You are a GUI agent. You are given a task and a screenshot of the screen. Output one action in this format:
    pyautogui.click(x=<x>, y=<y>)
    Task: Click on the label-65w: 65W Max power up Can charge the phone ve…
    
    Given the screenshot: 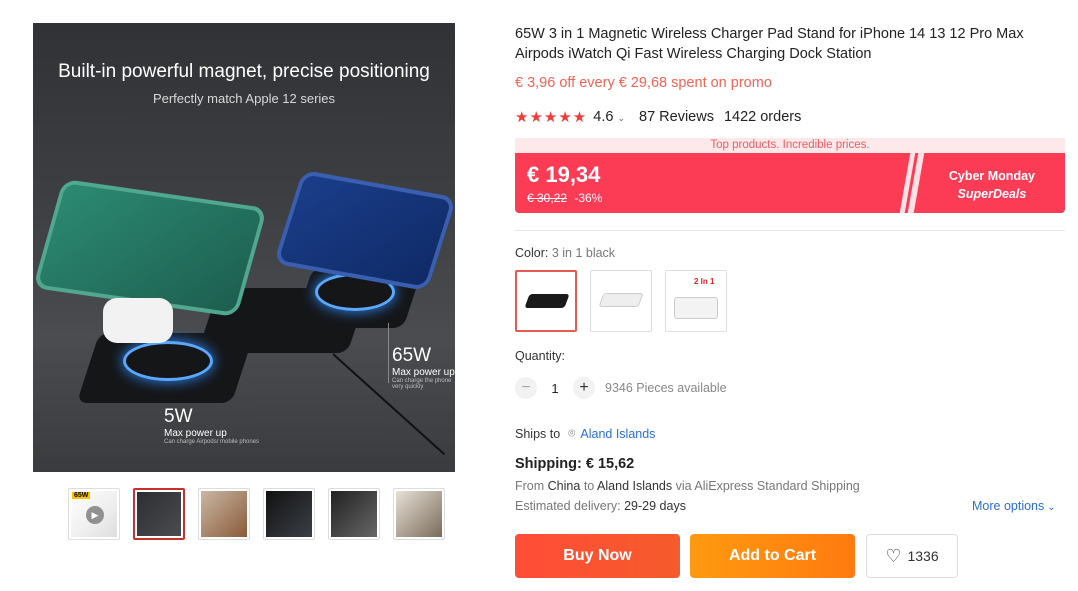 What is the action you would take?
    pyautogui.click(x=421, y=356)
    